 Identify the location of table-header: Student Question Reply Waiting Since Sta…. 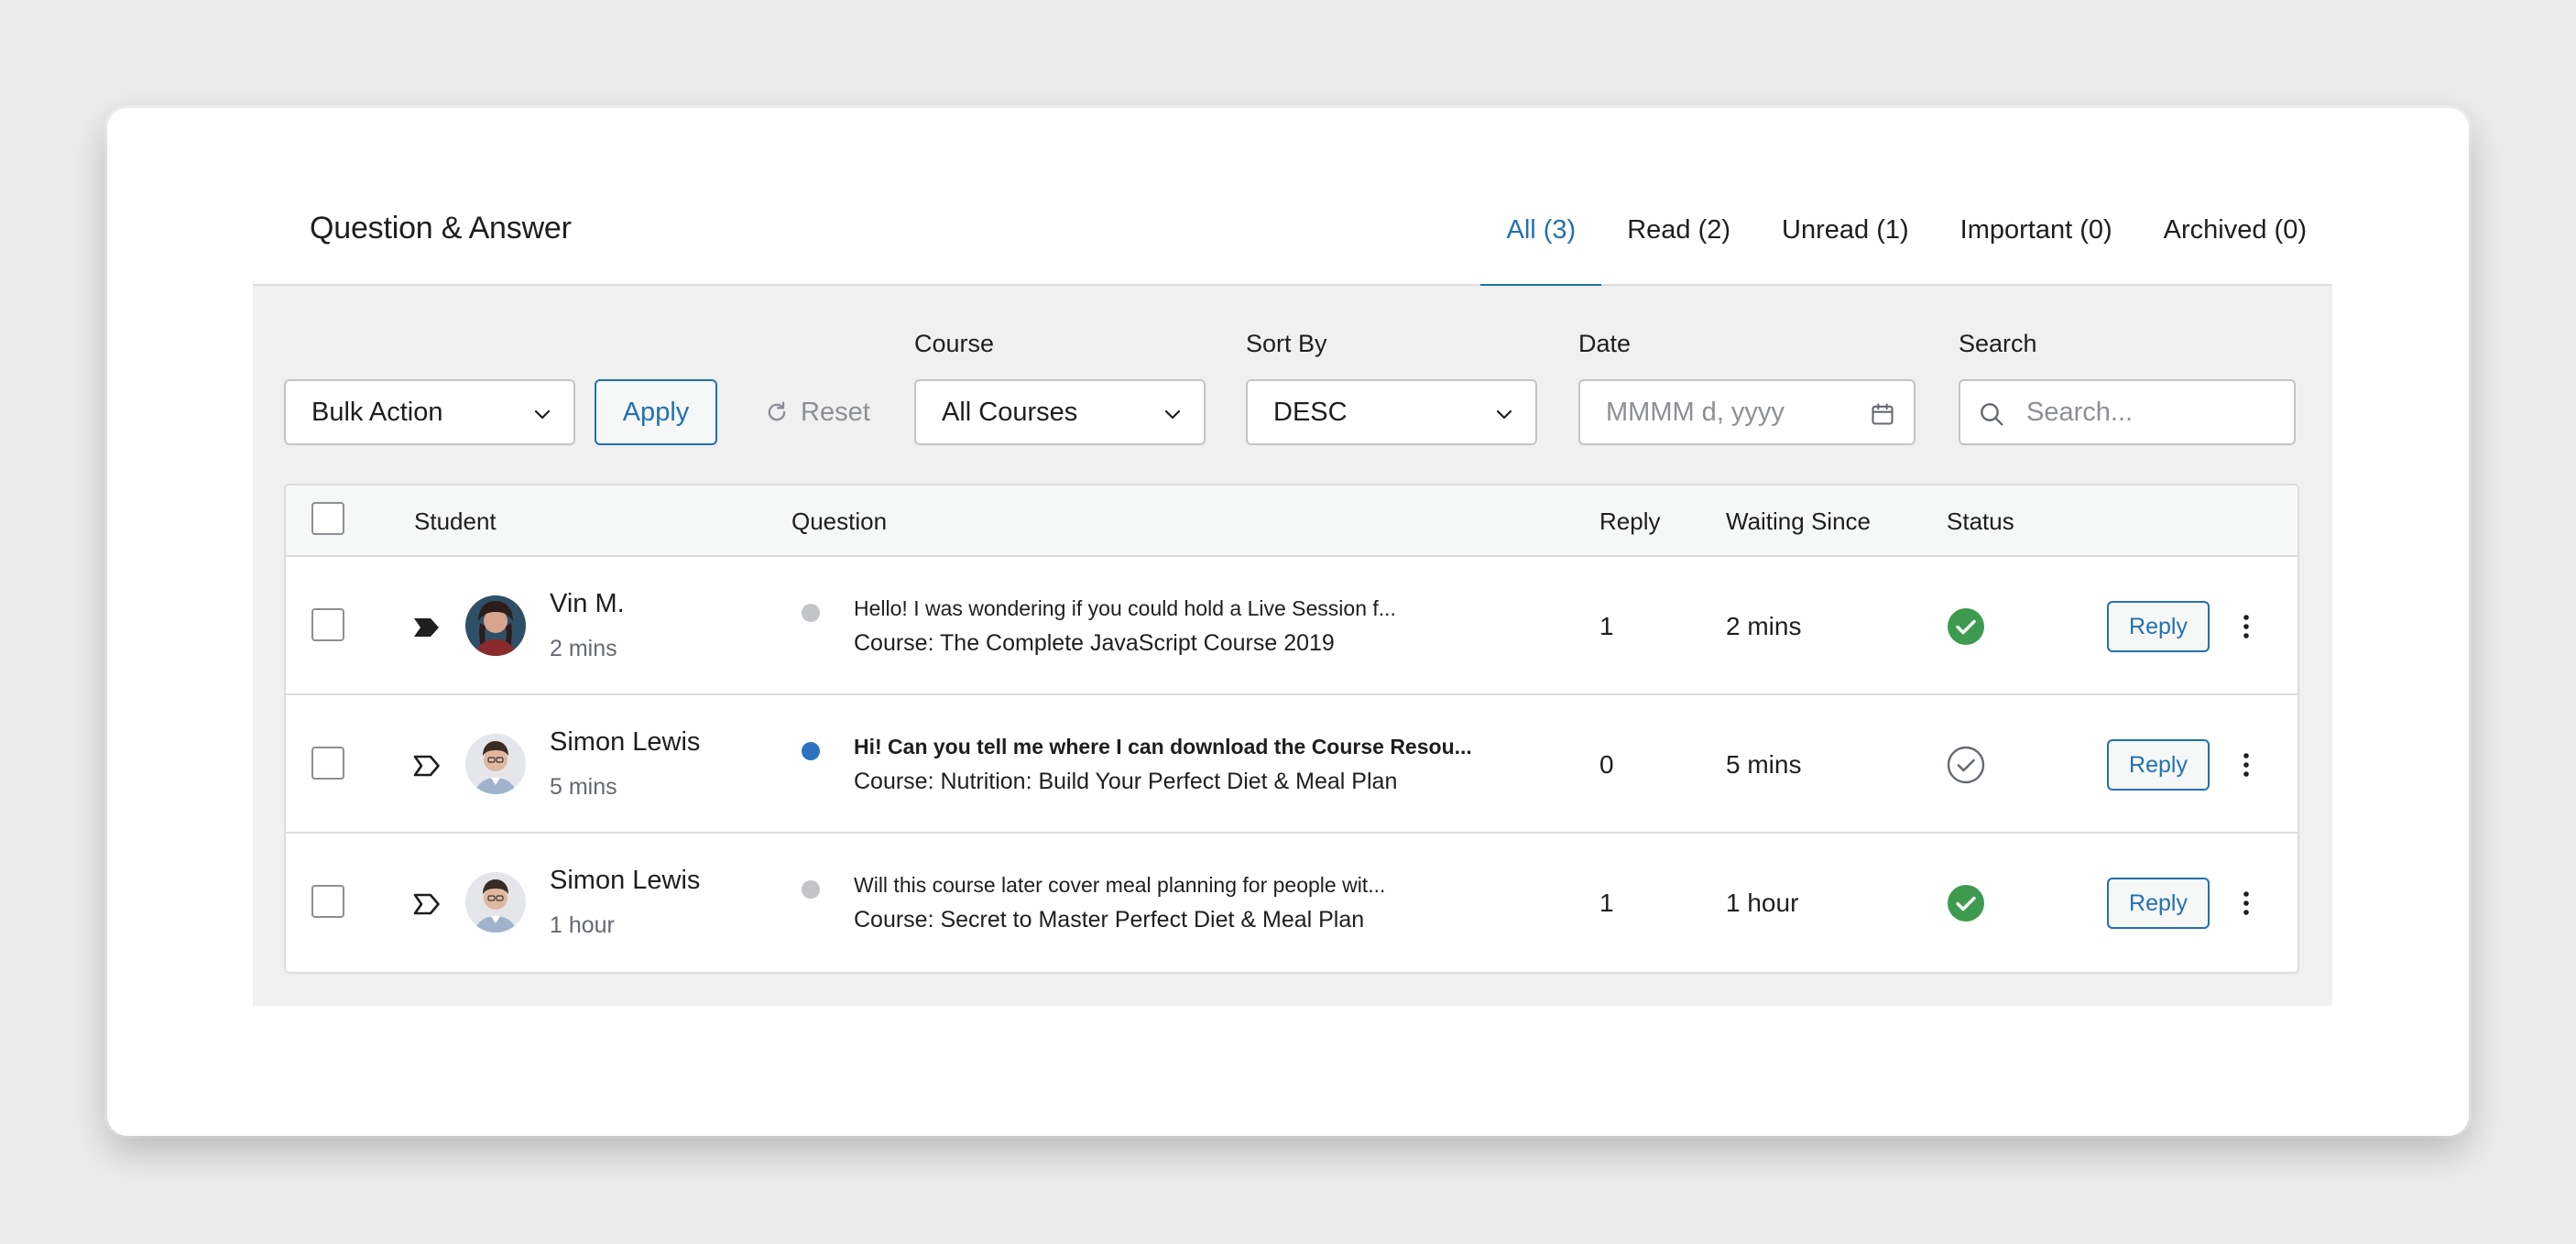
(1292, 521).